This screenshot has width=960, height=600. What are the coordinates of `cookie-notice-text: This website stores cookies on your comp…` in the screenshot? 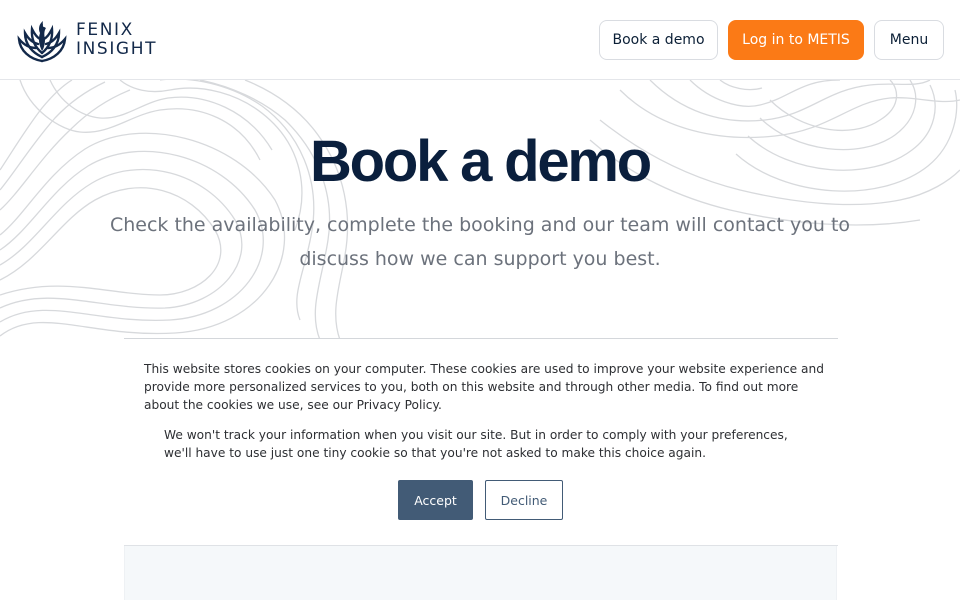 It's located at (484, 387).